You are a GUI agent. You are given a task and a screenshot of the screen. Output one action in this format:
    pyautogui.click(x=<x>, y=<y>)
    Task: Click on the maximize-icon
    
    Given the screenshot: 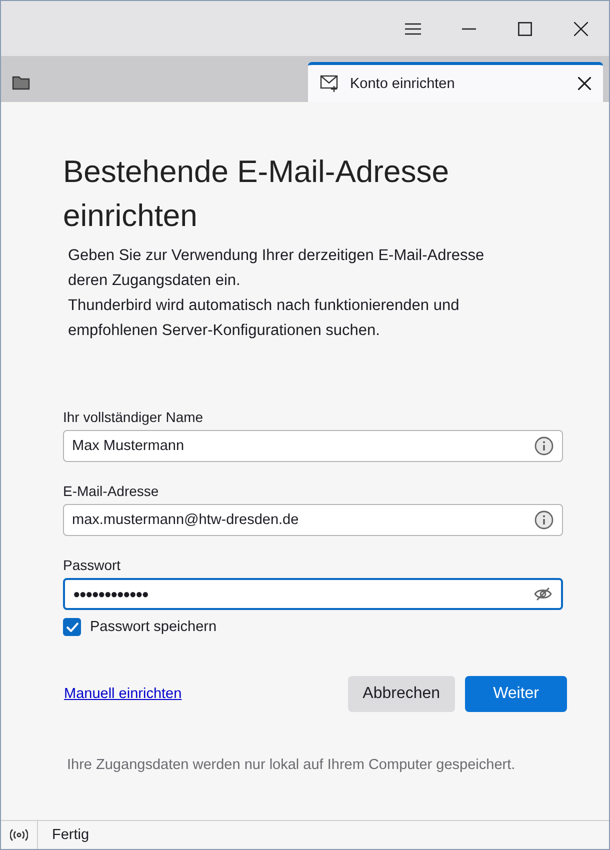 What is the action you would take?
    pyautogui.click(x=525, y=29)
    